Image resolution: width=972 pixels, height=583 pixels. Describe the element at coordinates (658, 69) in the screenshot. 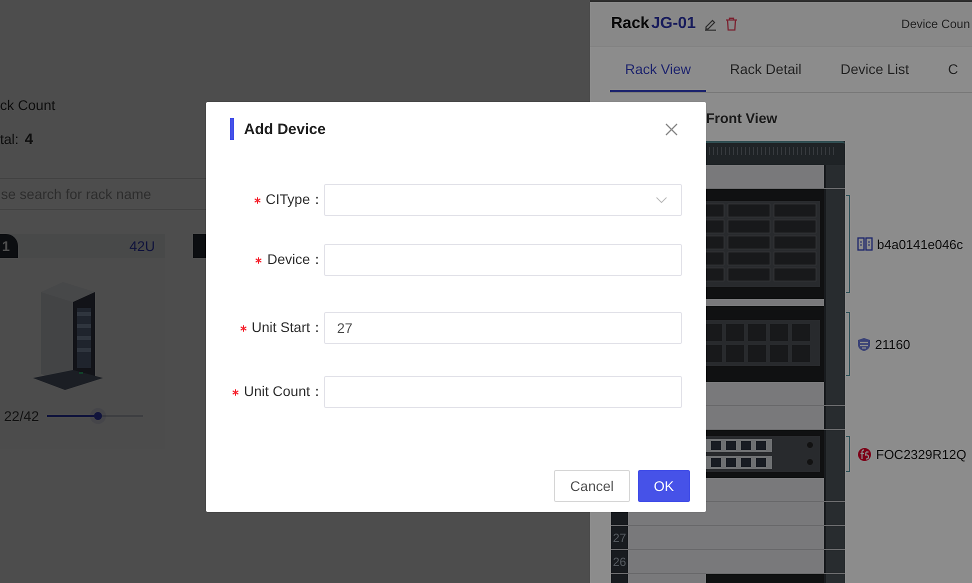

I see `tab: Rack View` at that location.